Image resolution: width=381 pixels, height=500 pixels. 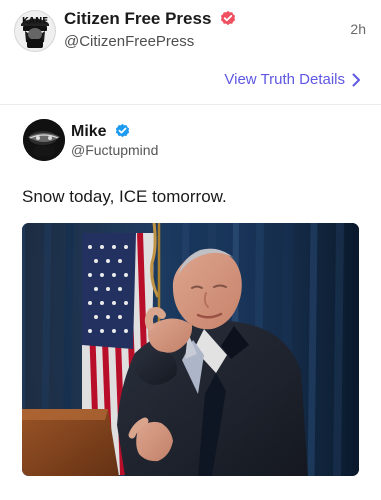 I want to click on section-divider, so click(x=190, y=104).